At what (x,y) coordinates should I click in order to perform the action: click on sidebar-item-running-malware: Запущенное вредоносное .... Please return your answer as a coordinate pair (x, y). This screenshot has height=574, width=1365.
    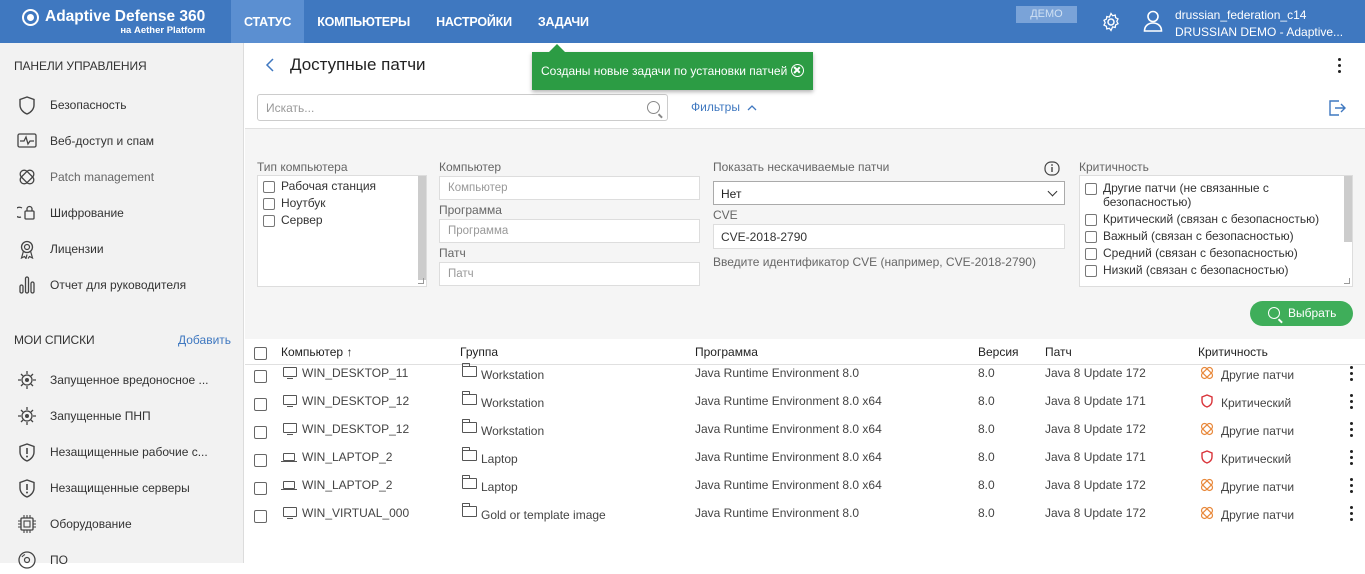
    Looking at the image, I should click on (121, 380).